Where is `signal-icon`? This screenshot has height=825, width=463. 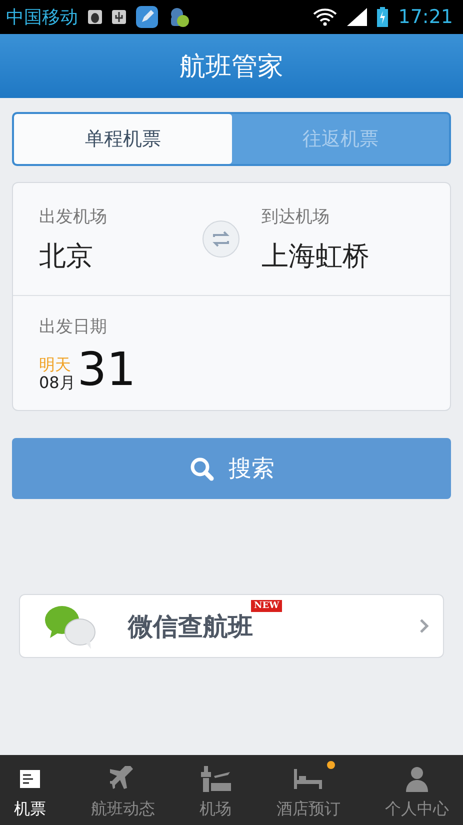
signal-icon is located at coordinates (357, 17).